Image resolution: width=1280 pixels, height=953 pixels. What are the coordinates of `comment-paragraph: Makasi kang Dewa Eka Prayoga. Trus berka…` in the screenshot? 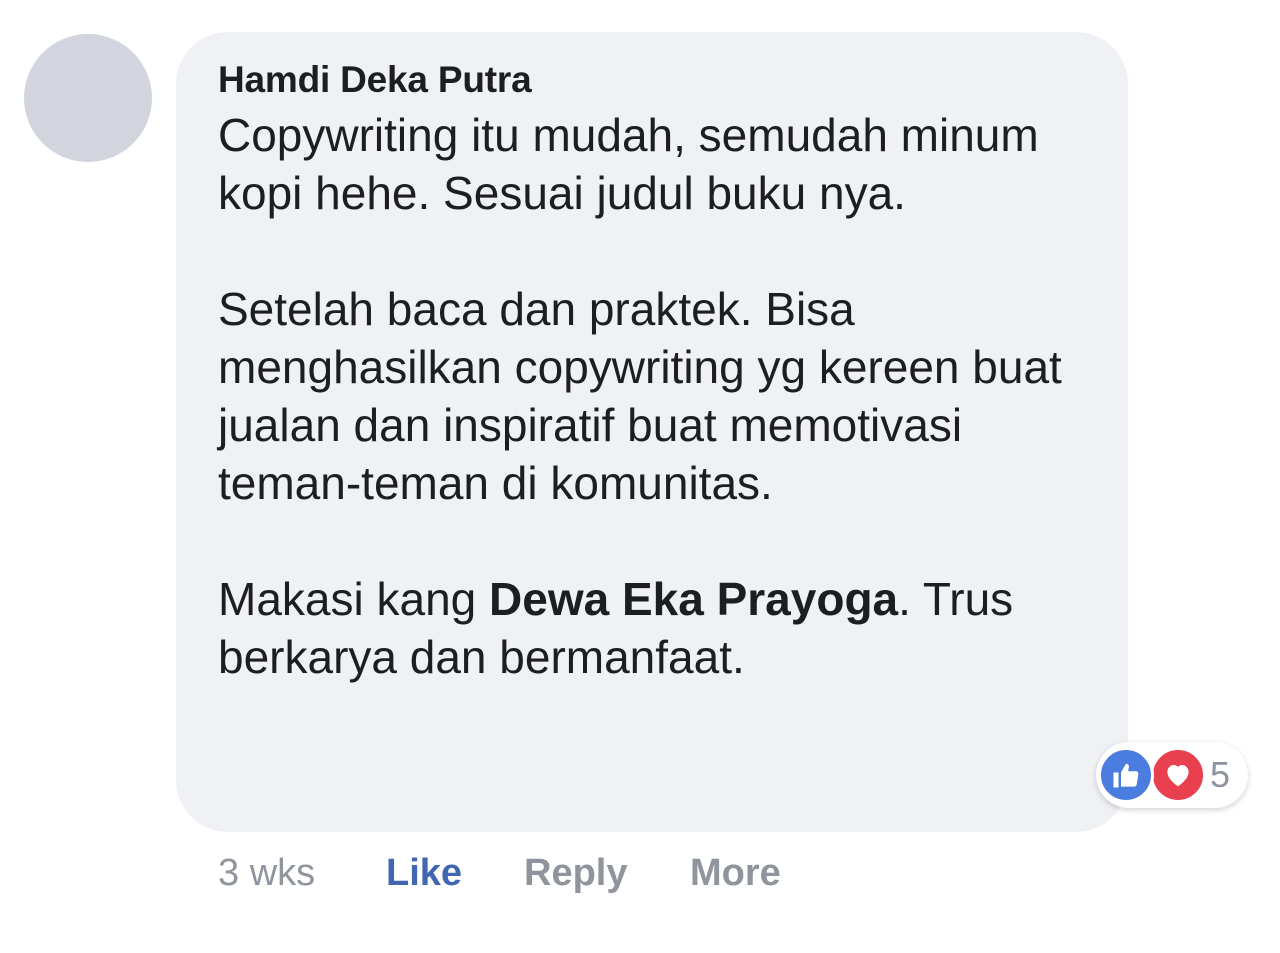 It's located at (652, 628).